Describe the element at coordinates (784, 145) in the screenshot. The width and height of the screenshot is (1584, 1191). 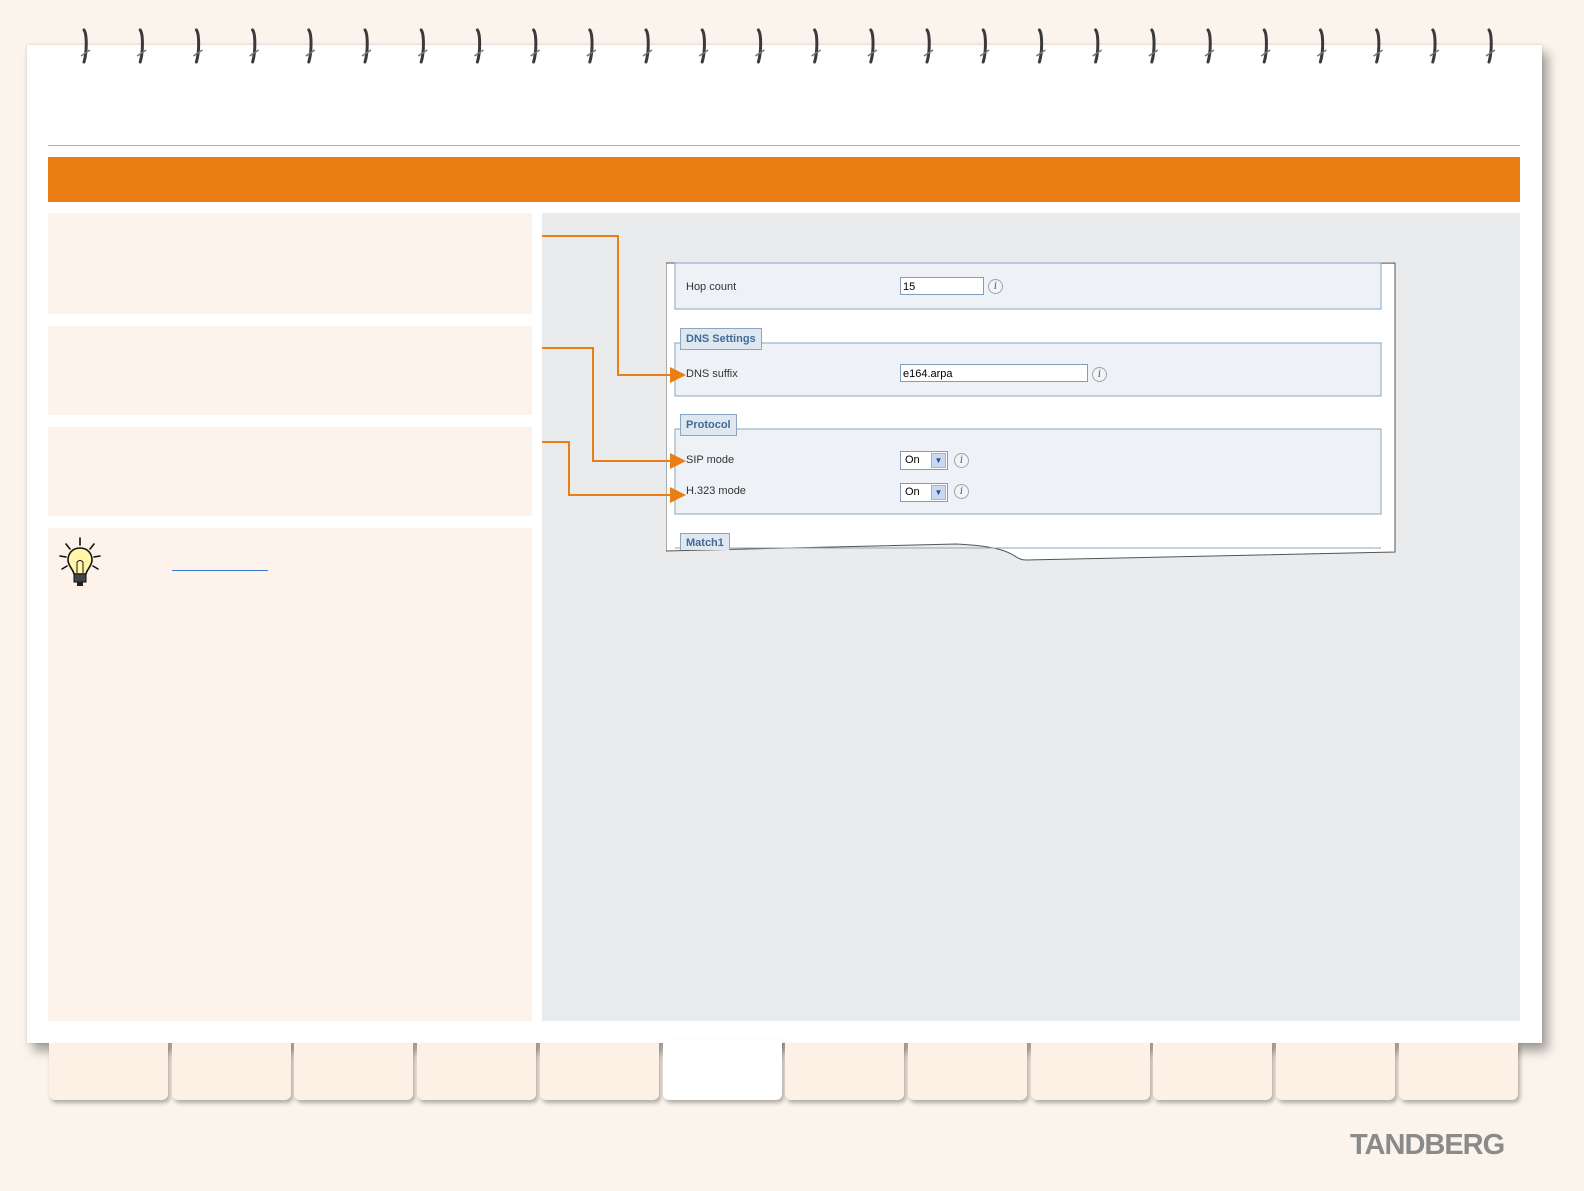
I see `header-rule` at that location.